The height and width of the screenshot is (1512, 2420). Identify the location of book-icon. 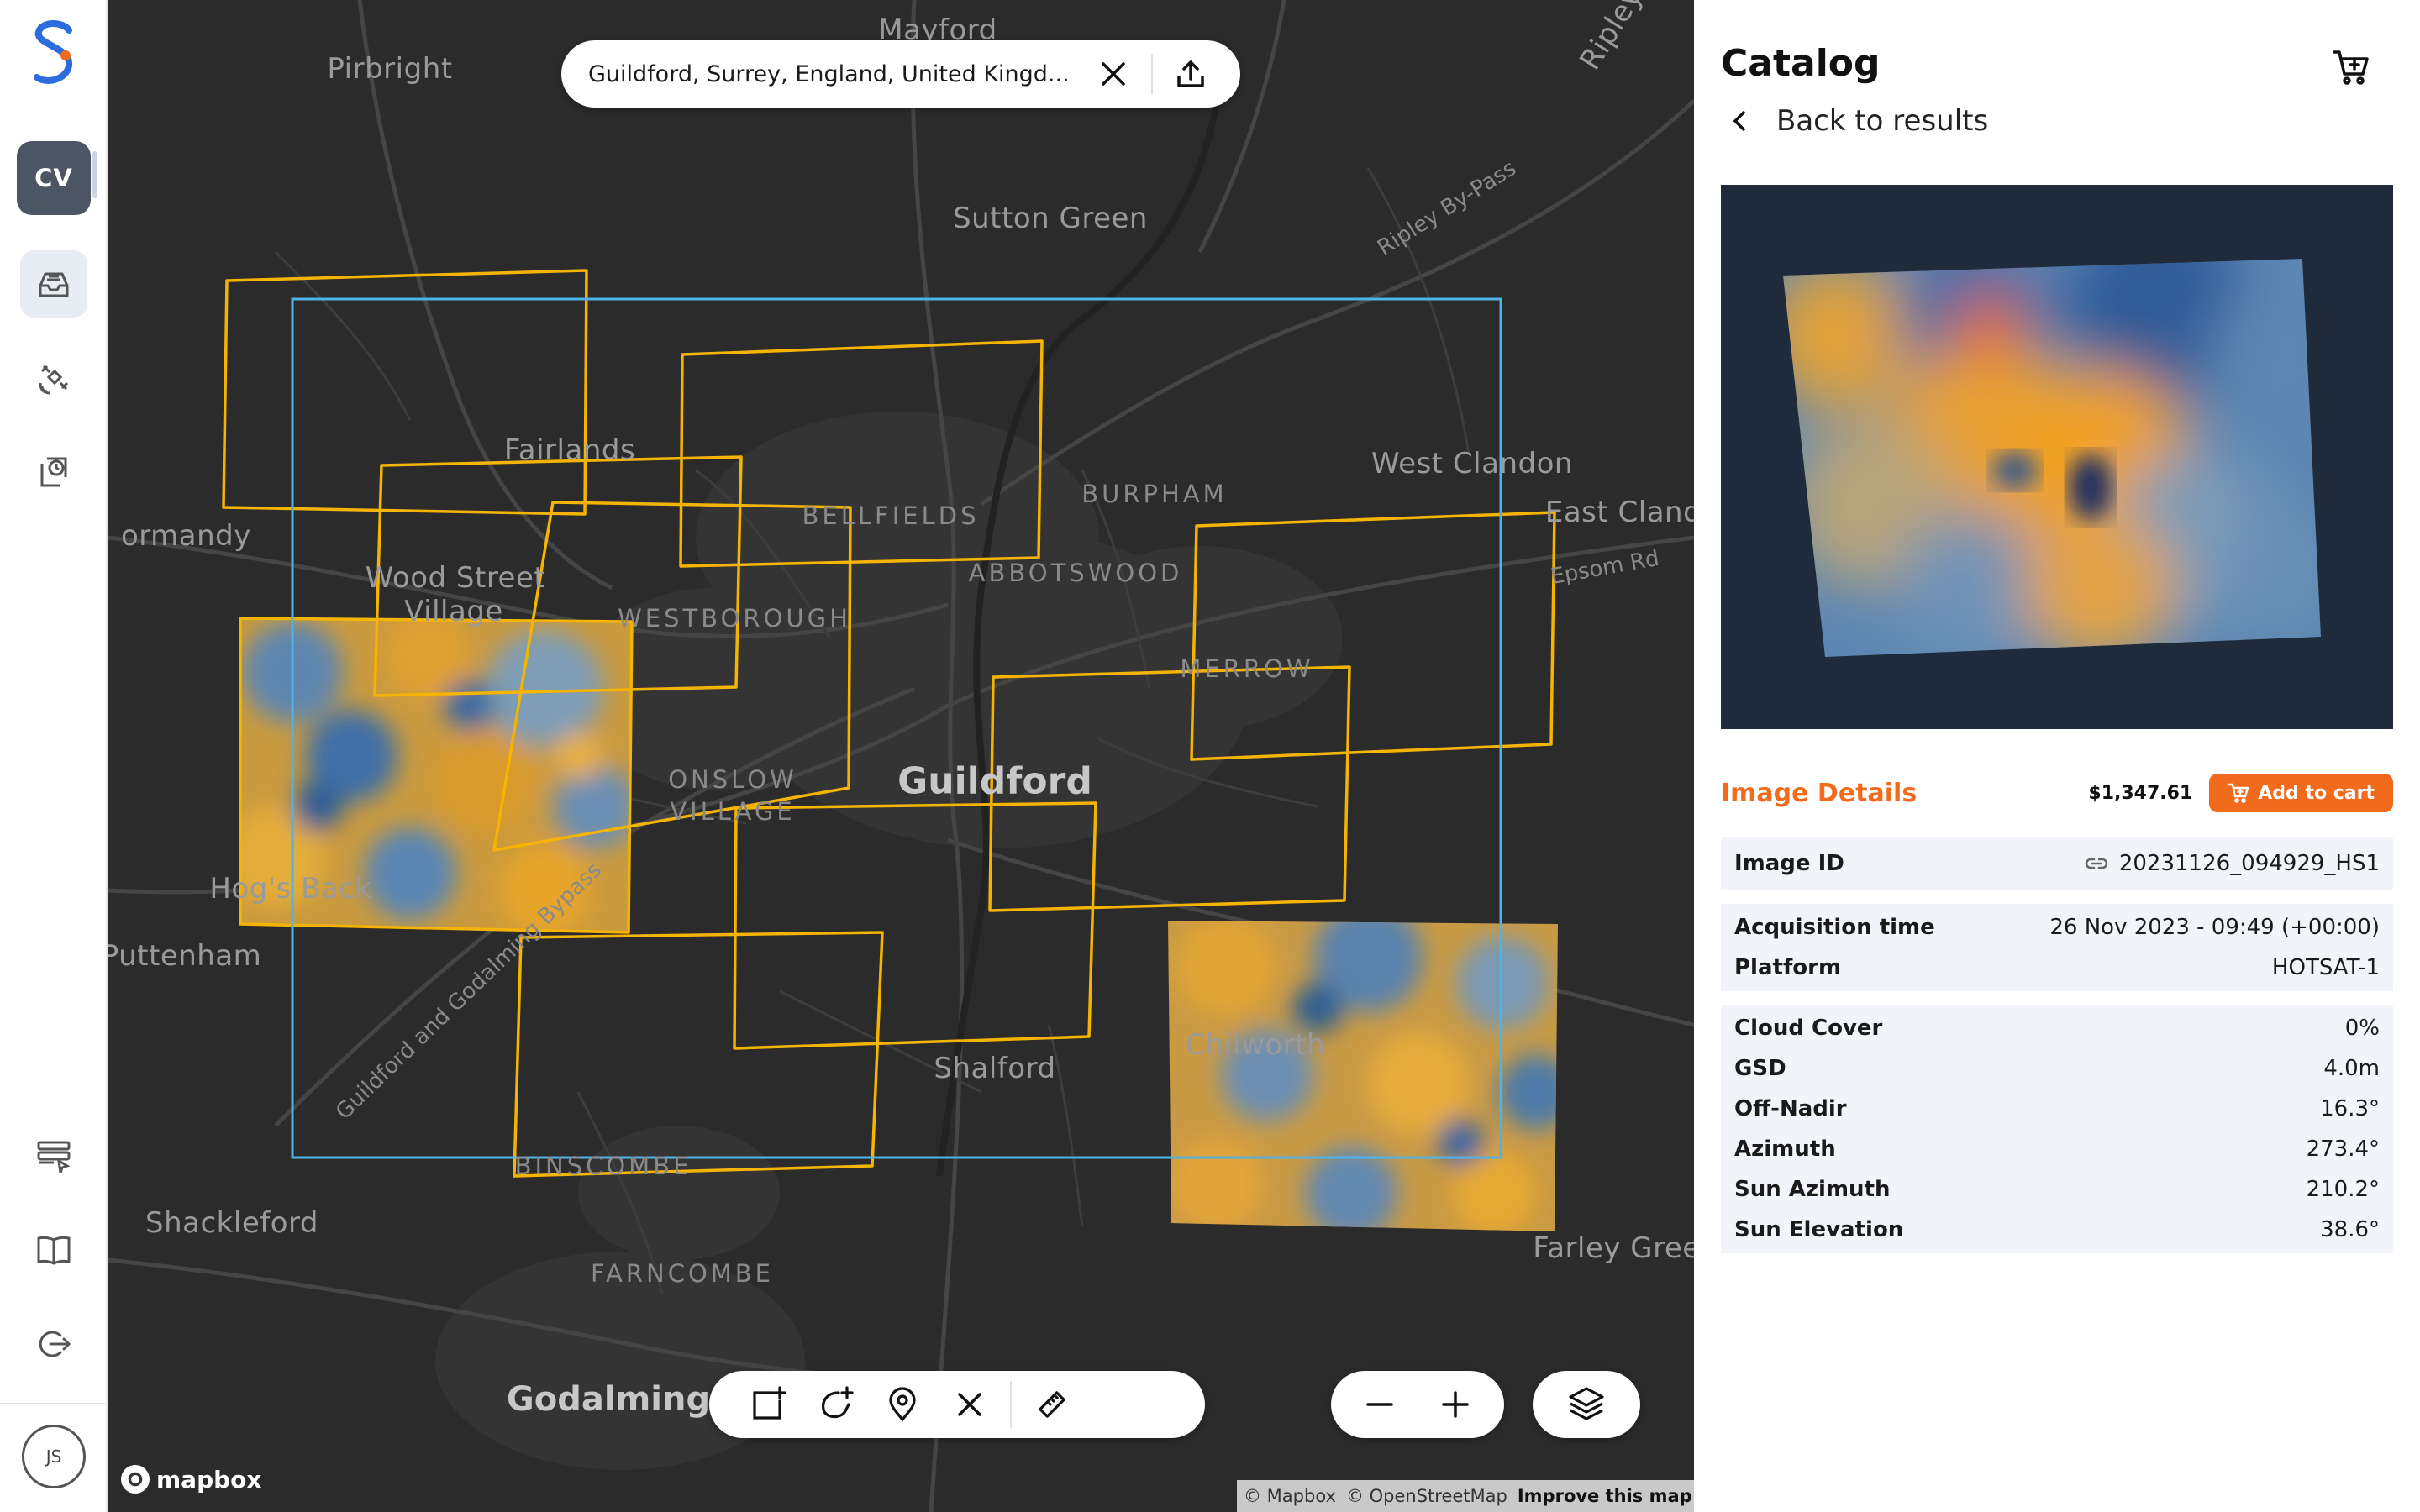
(54, 1250).